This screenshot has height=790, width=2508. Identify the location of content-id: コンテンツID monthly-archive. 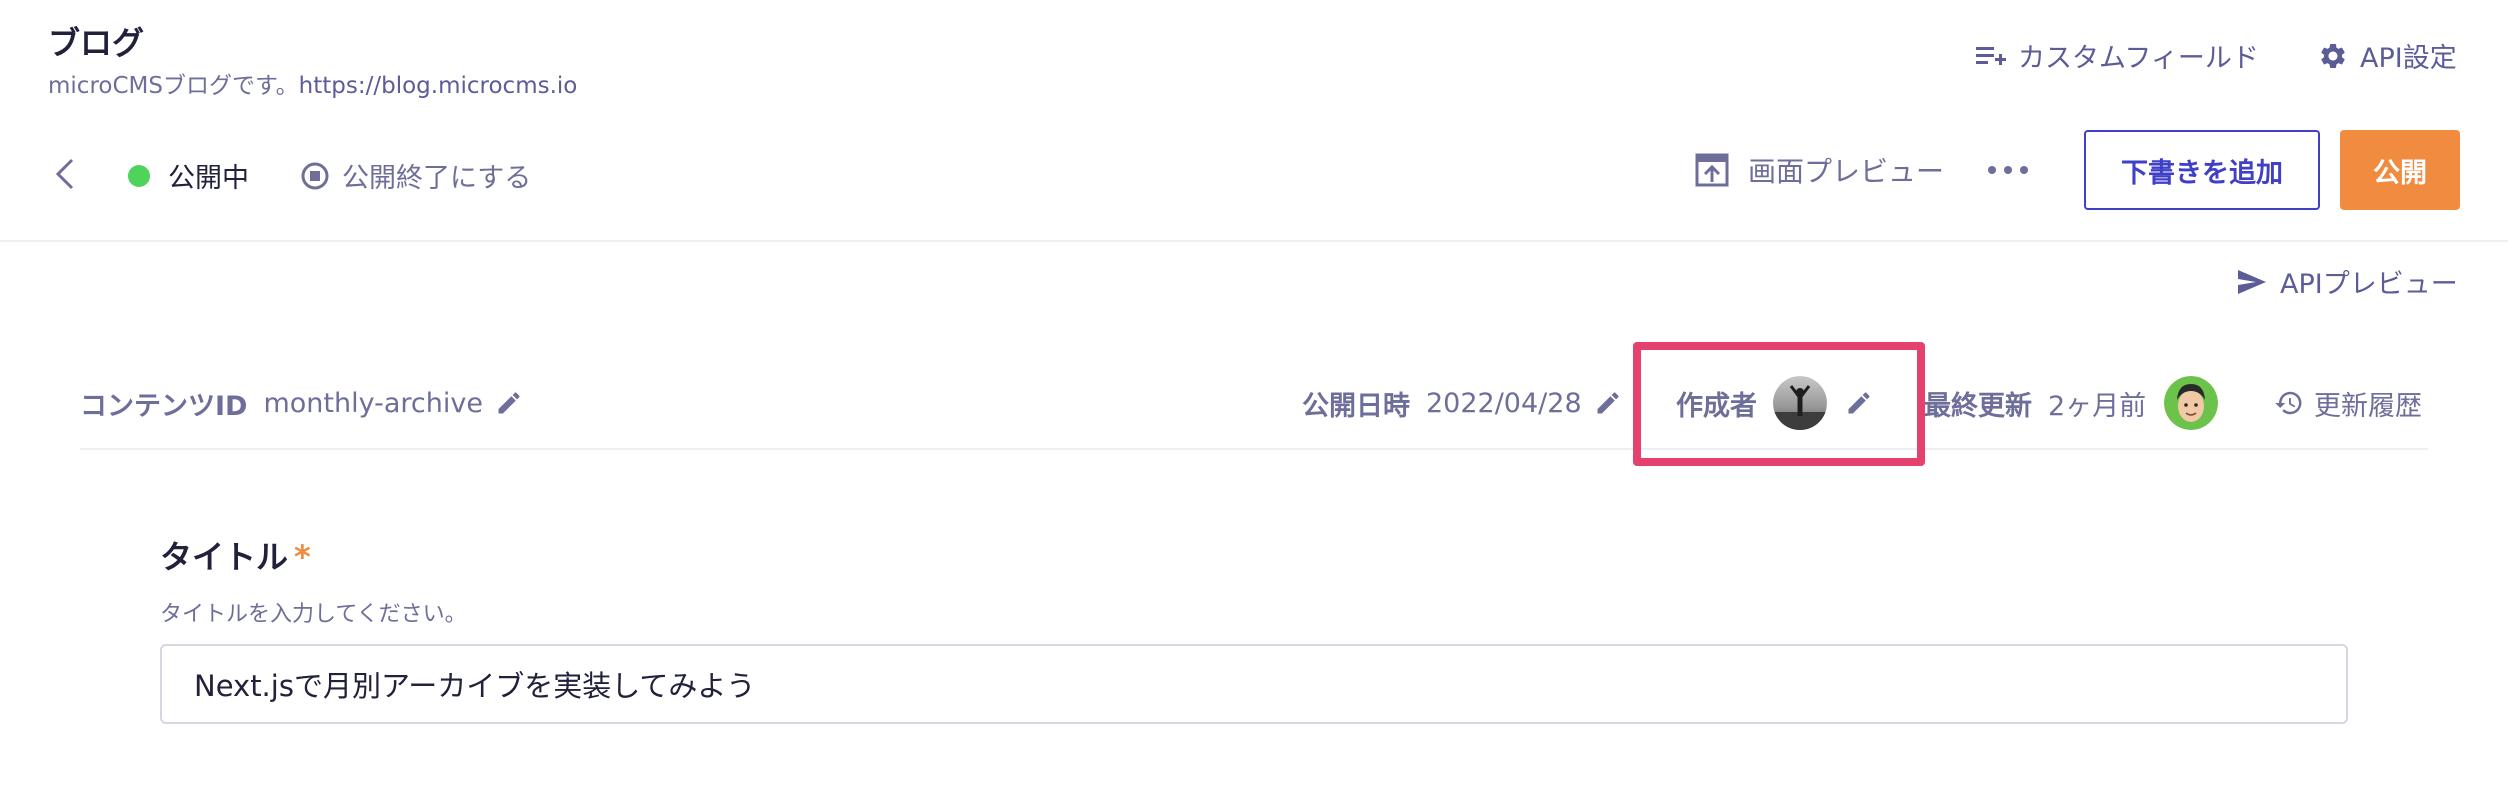
(301, 403).